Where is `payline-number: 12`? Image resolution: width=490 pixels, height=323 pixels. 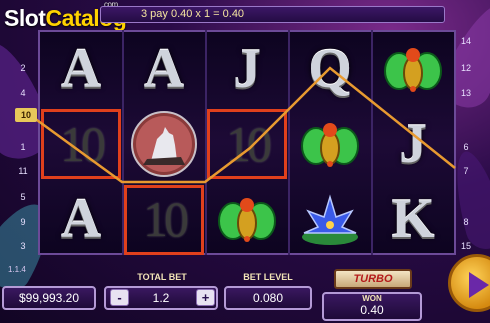 payline-number: 12 is located at coordinates (466, 68).